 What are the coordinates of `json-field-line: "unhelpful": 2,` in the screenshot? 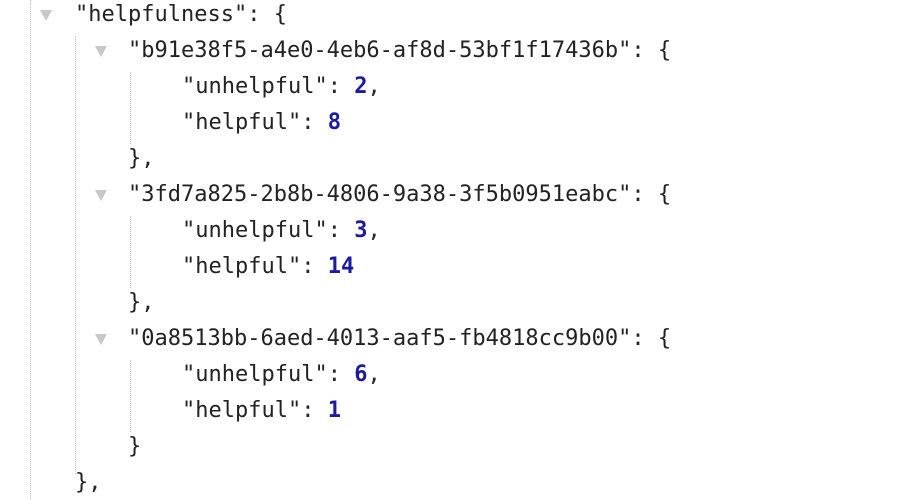 It's located at (281, 86).